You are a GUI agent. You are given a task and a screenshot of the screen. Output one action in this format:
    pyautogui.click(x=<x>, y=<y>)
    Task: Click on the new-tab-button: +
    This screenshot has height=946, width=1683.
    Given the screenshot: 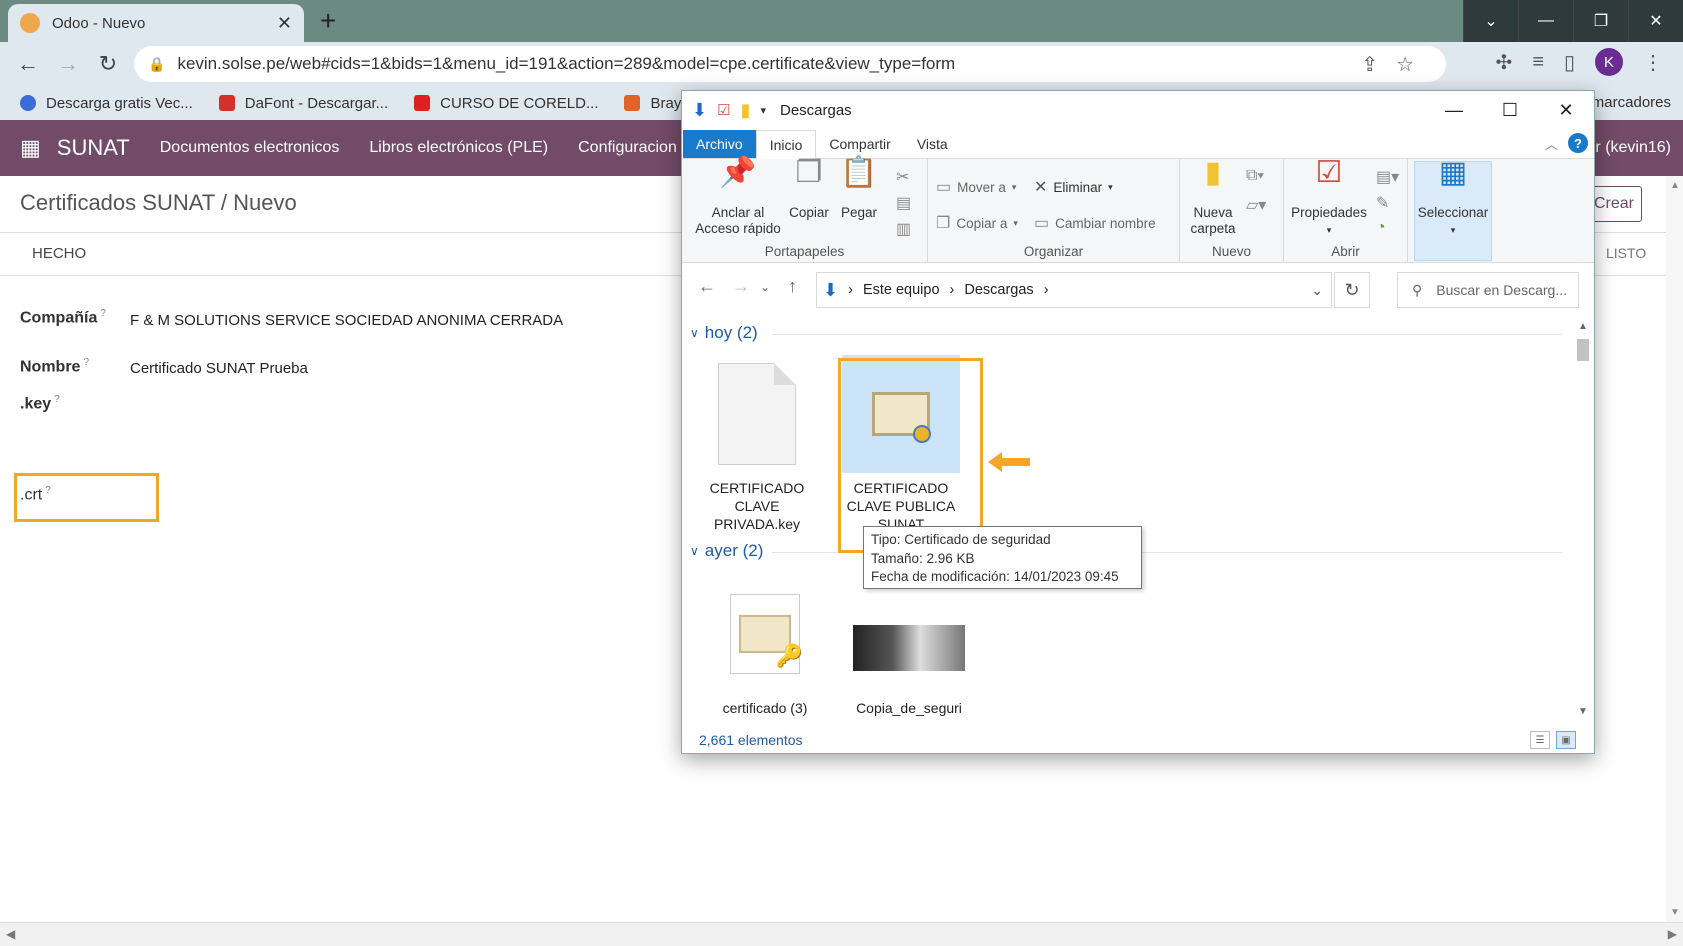 What is the action you would take?
    pyautogui.click(x=328, y=21)
    